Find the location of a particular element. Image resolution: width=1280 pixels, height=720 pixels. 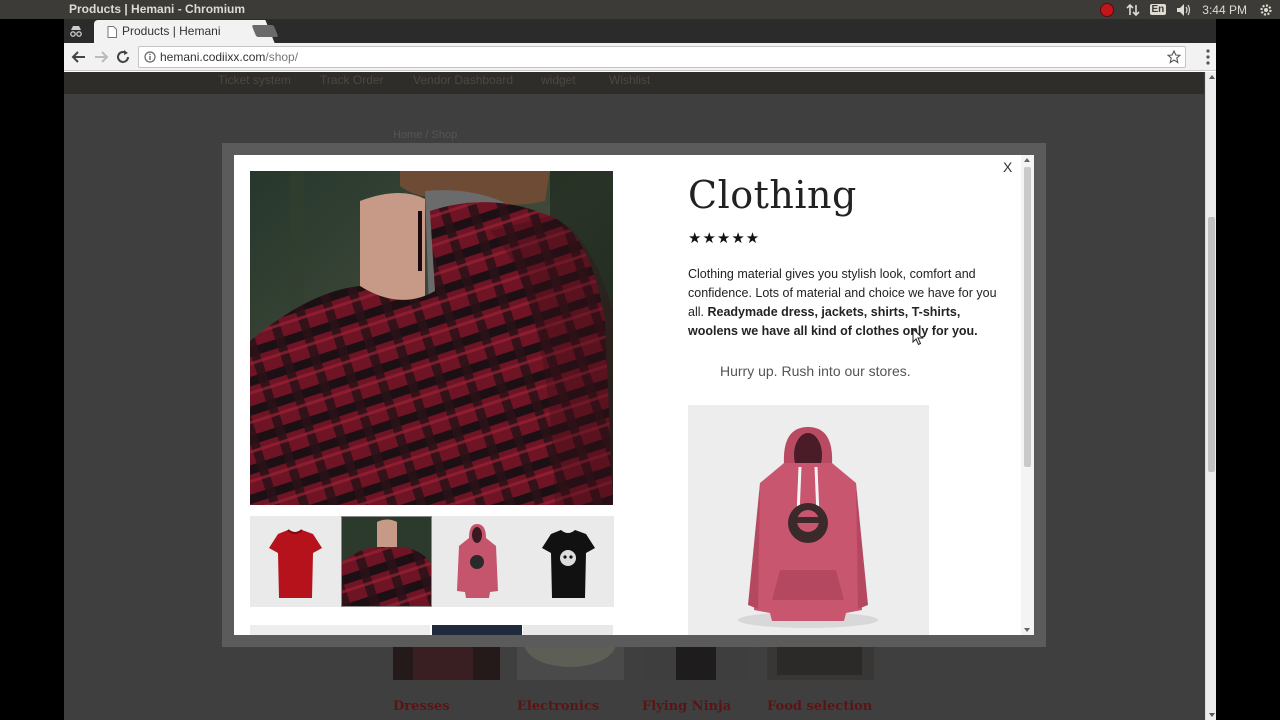

browser-menu-icon is located at coordinates (1208, 57).